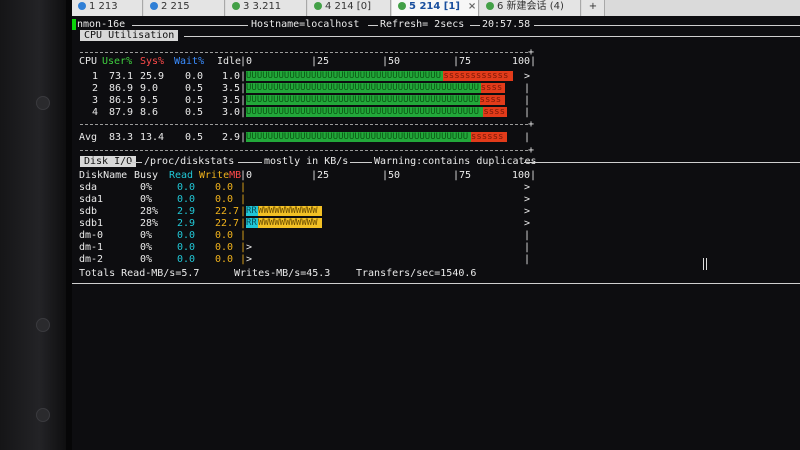 The image size is (800, 450). Describe the element at coordinates (194, 88) in the screenshot. I see `cpu-row-wait: 0.5` at that location.